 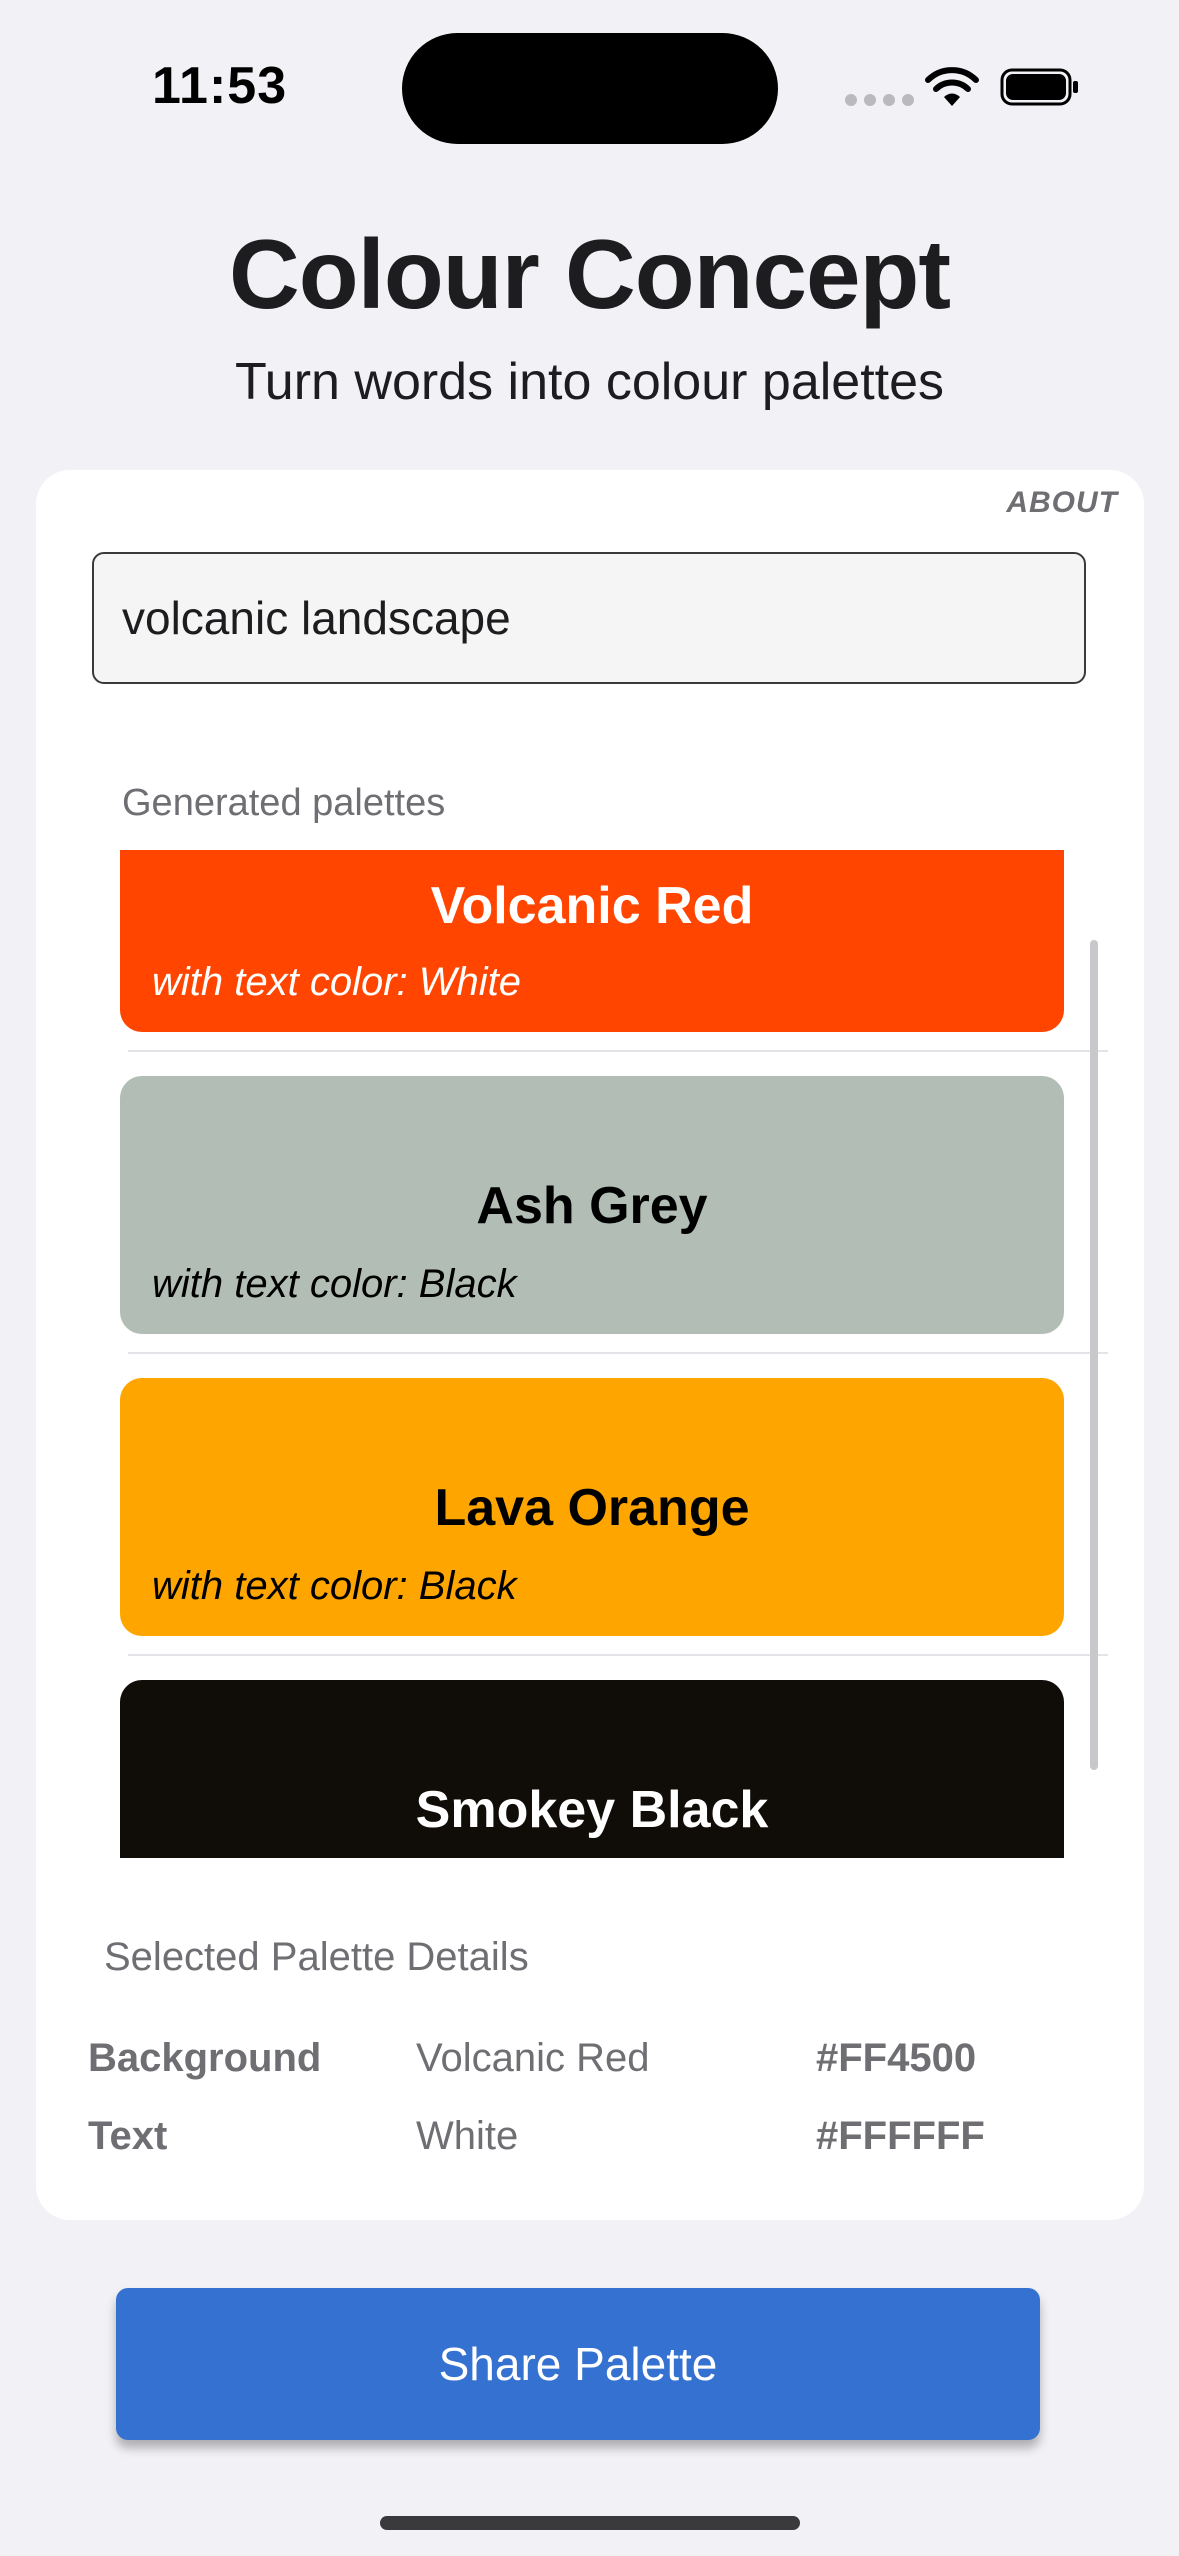 What do you see at coordinates (896, 2058) in the screenshot?
I see `details-hex: #FF4500` at bounding box center [896, 2058].